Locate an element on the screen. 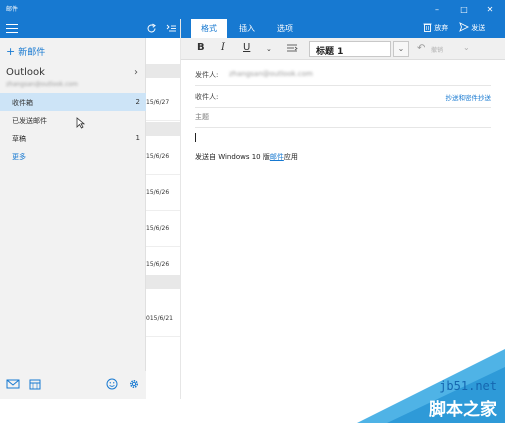 This screenshot has width=505, height=423. tab-options: 选项 is located at coordinates (285, 28).